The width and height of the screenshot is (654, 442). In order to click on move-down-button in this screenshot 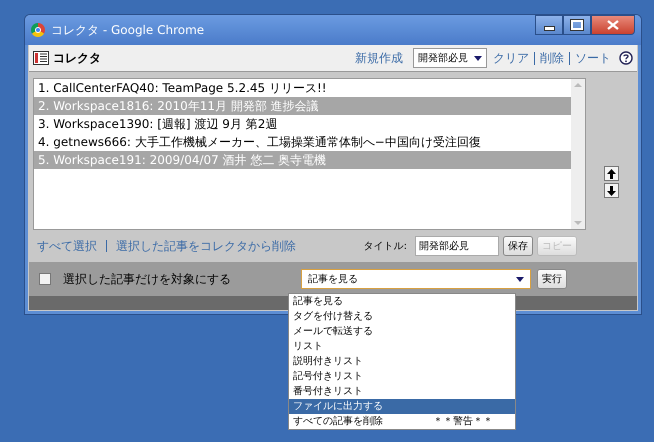, I will do `click(611, 190)`.